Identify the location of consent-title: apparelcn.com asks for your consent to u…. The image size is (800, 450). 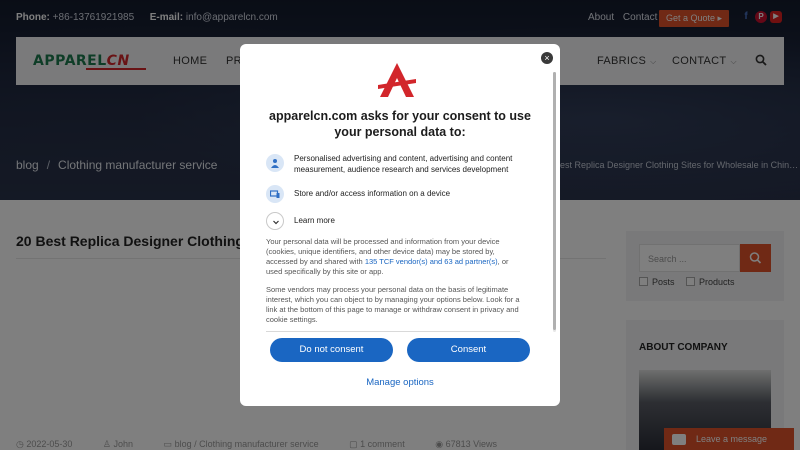
(400, 124).